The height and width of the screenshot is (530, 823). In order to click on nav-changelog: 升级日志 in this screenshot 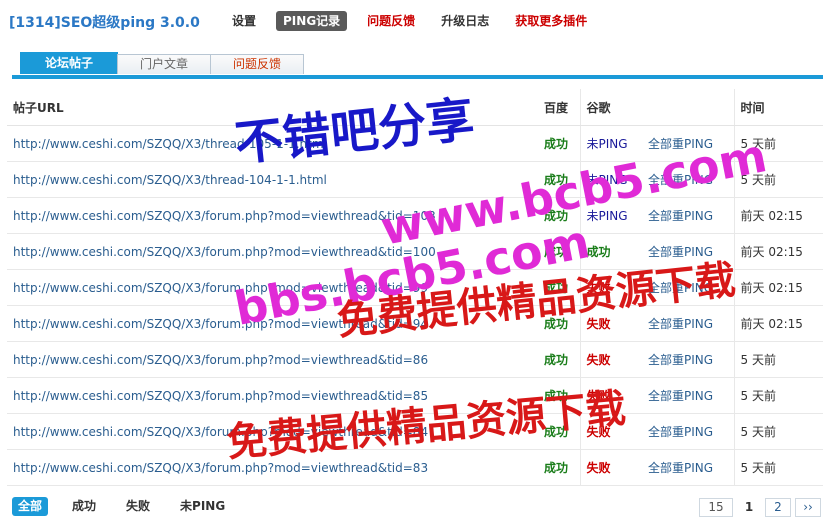, I will do `click(465, 21)`.